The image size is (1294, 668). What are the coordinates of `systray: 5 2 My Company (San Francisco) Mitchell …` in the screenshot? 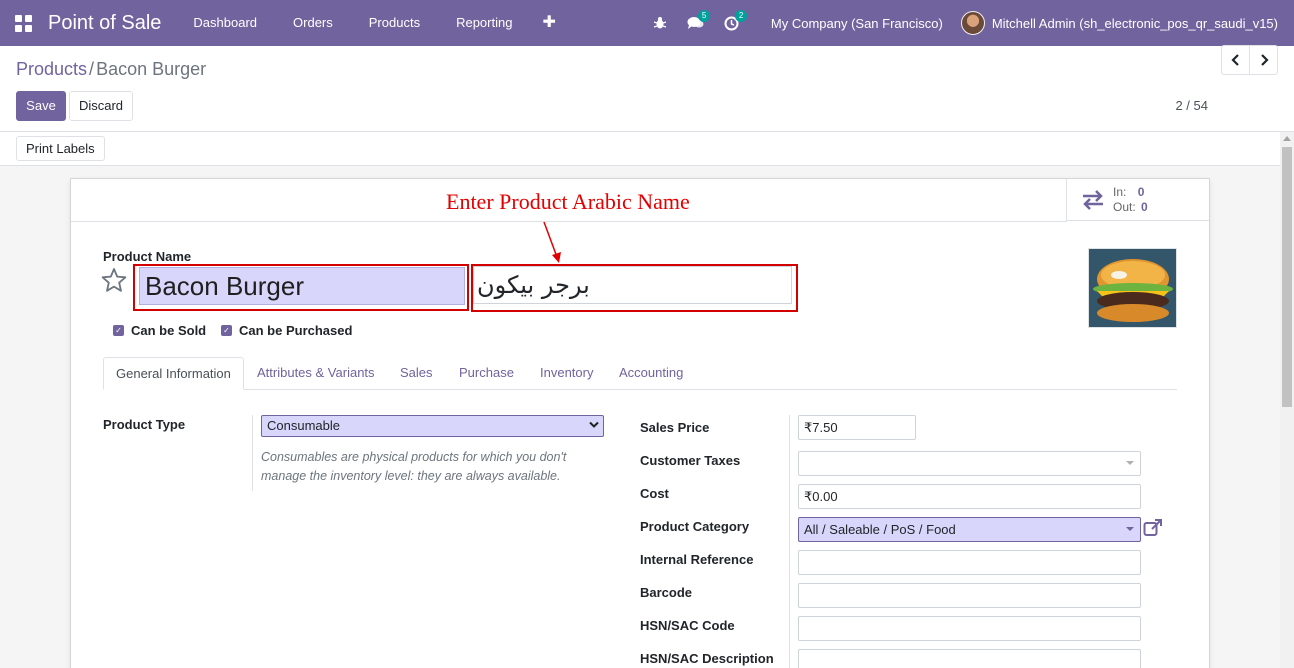 It's located at (968, 23).